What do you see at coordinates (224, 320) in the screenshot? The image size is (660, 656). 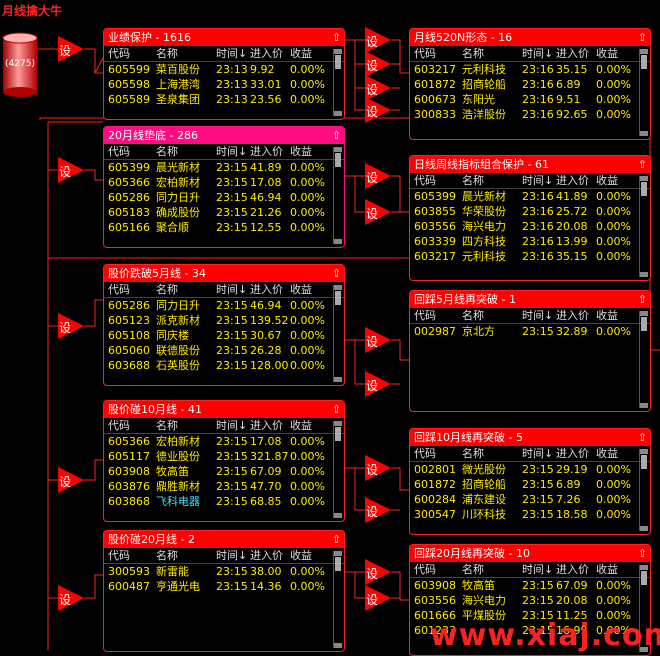 I see `table-row: 605123 派克新材 23:15 139.52 0.00%` at bounding box center [224, 320].